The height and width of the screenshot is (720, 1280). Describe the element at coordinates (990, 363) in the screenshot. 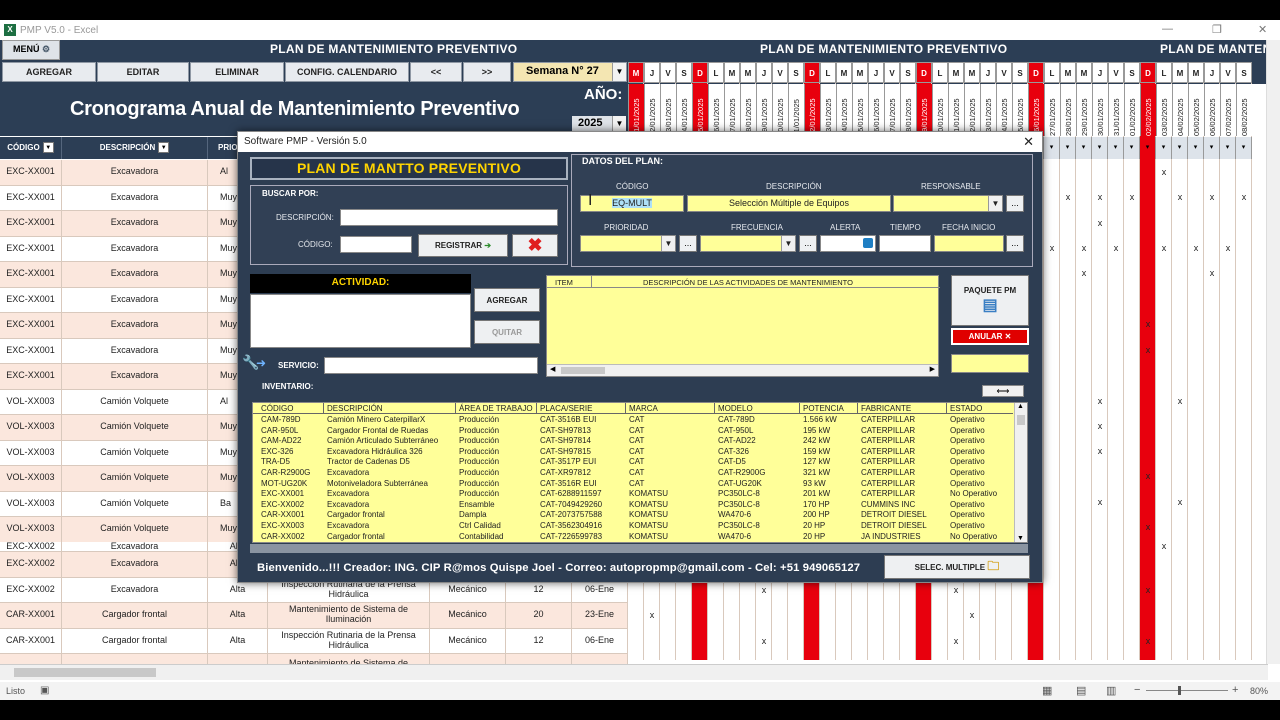

I see `anular-field` at that location.